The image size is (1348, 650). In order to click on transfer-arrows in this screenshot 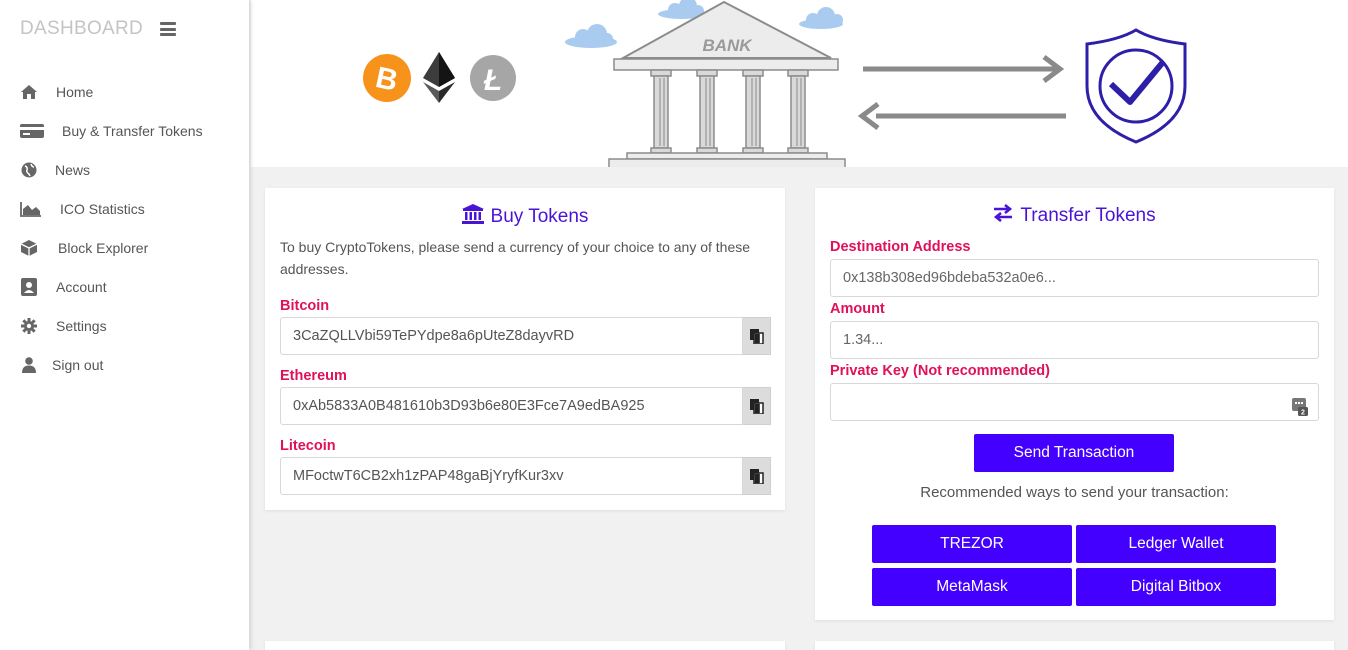, I will do `click(961, 92)`.